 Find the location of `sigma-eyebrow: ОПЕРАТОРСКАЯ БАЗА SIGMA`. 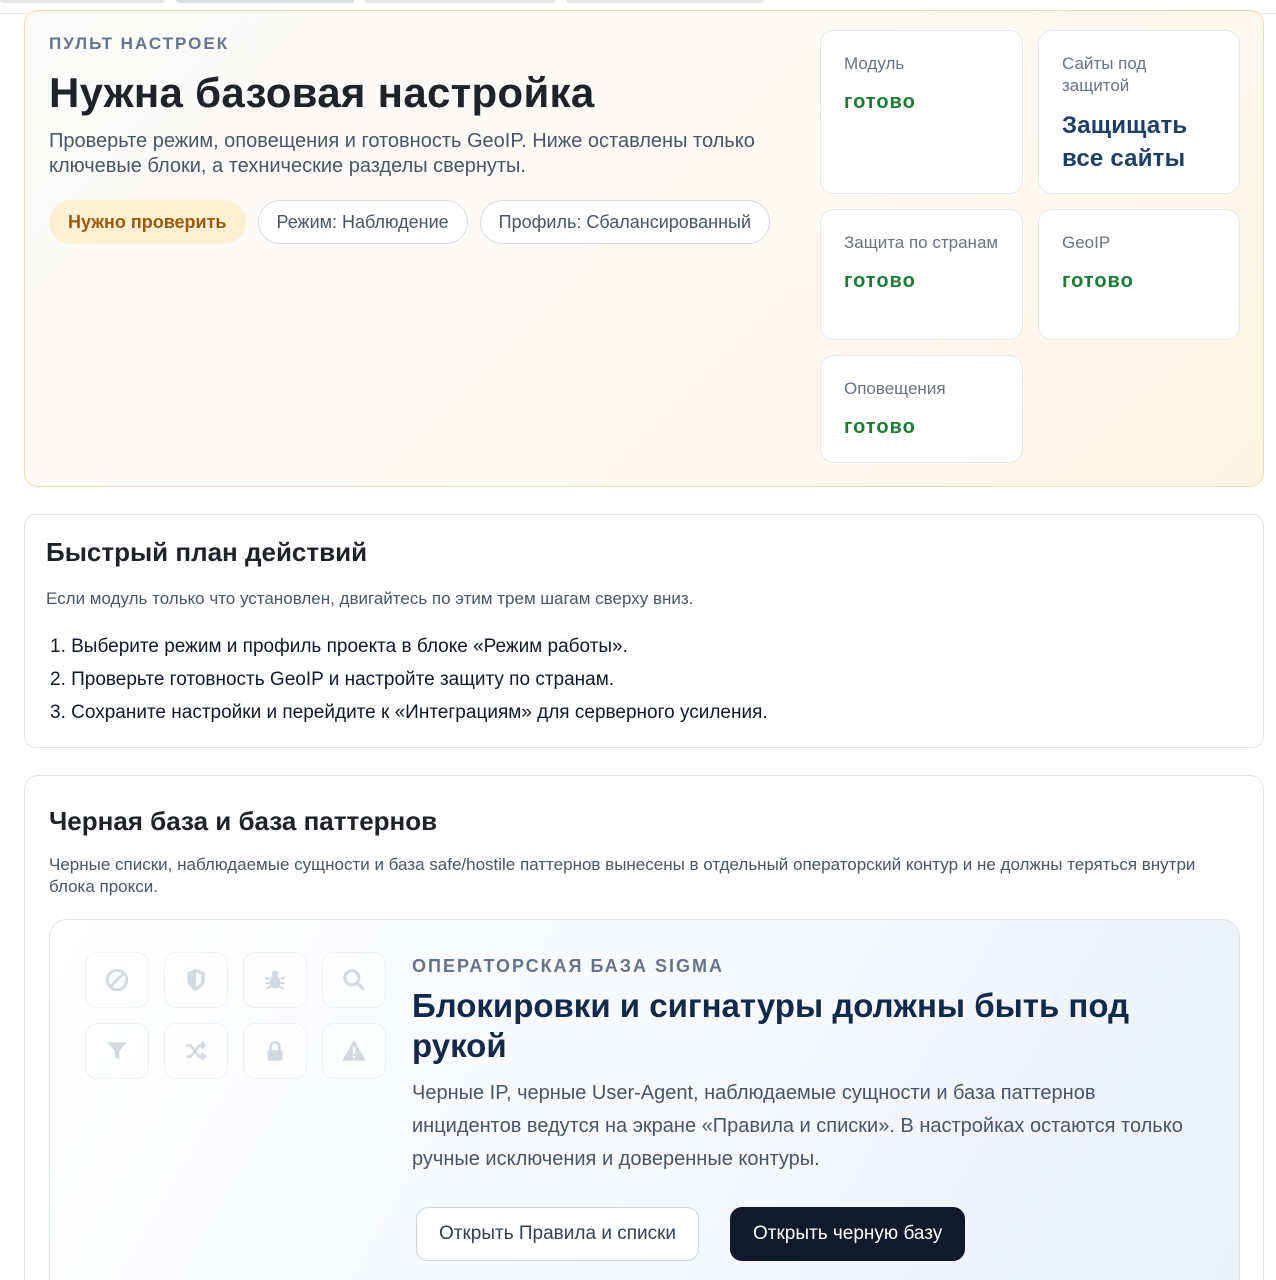

sigma-eyebrow: ОПЕРАТОРСКАЯ БАЗА SIGMA is located at coordinates (568, 966).